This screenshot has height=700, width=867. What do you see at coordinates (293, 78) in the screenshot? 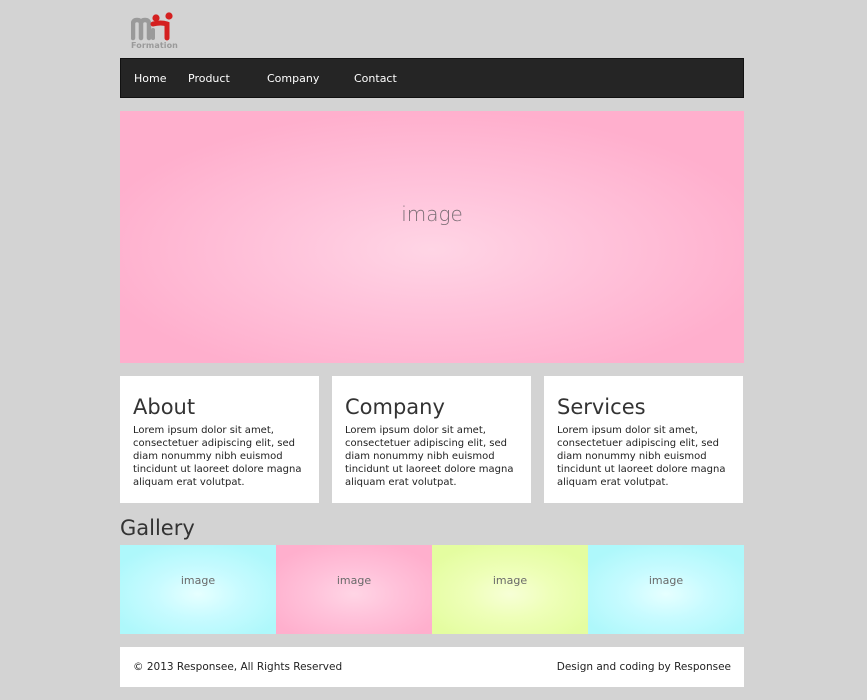
I see `nav-item-company: Company` at bounding box center [293, 78].